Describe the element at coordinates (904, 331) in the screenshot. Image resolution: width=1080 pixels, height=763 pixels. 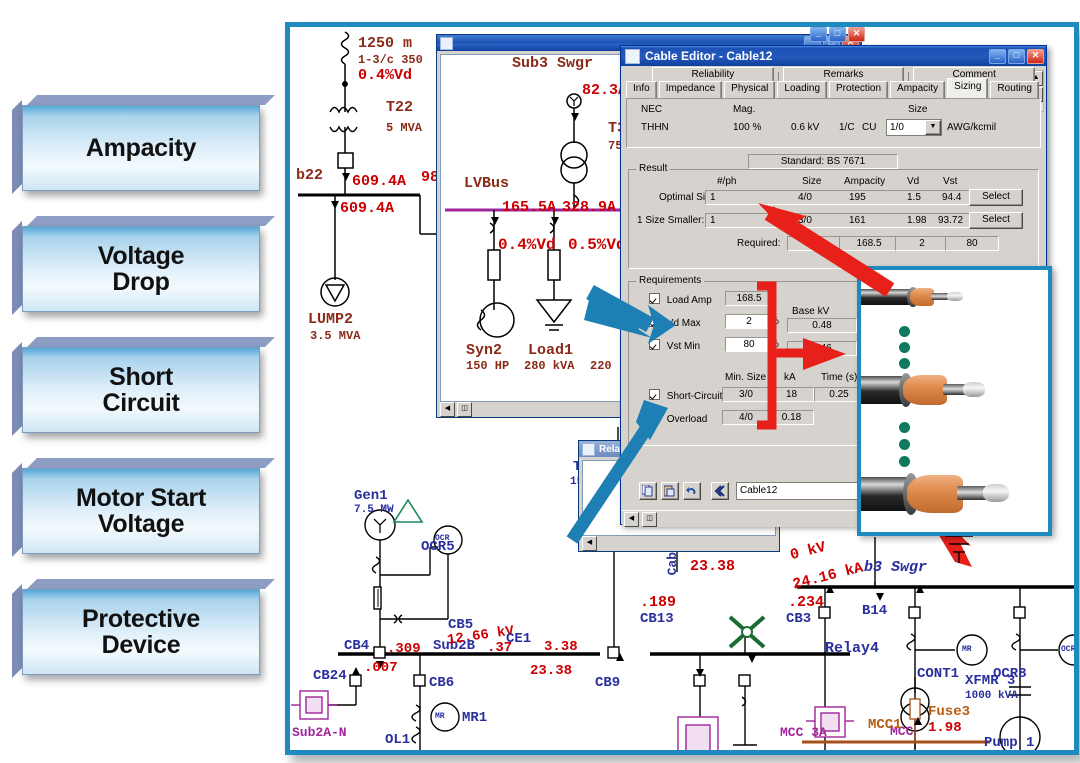
I see `ellipsis-dot` at that location.